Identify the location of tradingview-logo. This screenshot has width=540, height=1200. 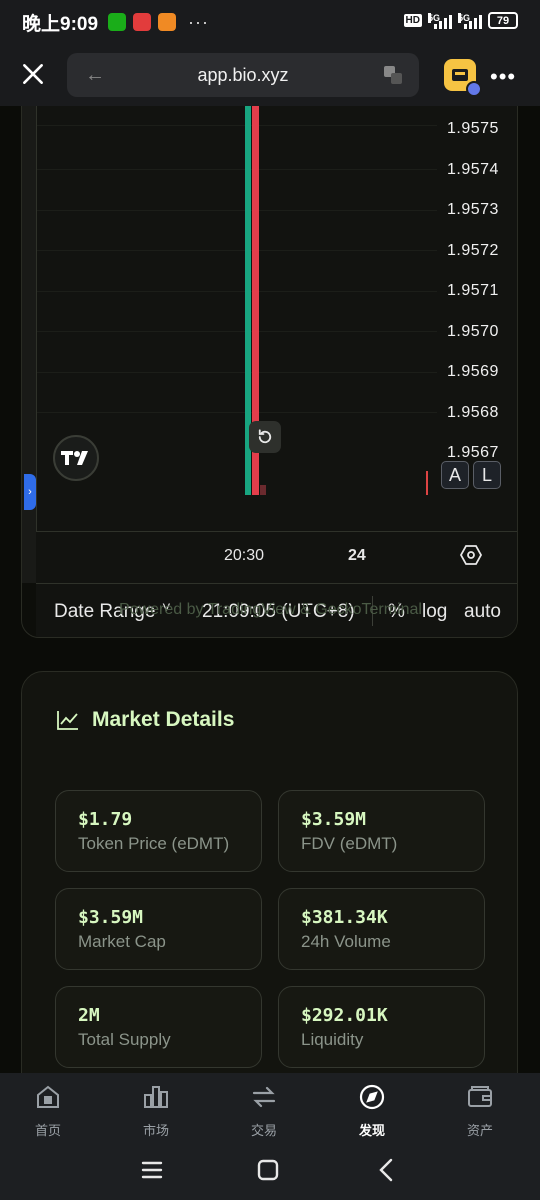
(76, 458).